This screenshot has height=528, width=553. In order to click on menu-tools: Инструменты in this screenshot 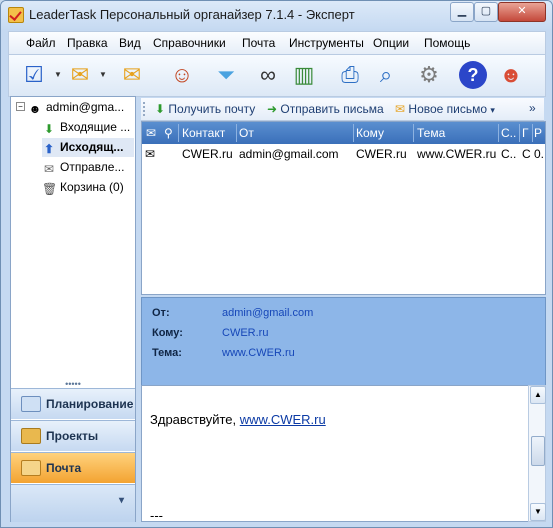, I will do `click(326, 43)`.